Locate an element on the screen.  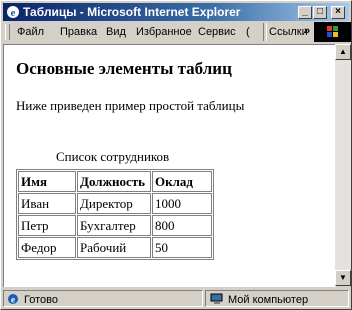
status-bar: e Готово Мой компьютер is located at coordinates (176, 298).